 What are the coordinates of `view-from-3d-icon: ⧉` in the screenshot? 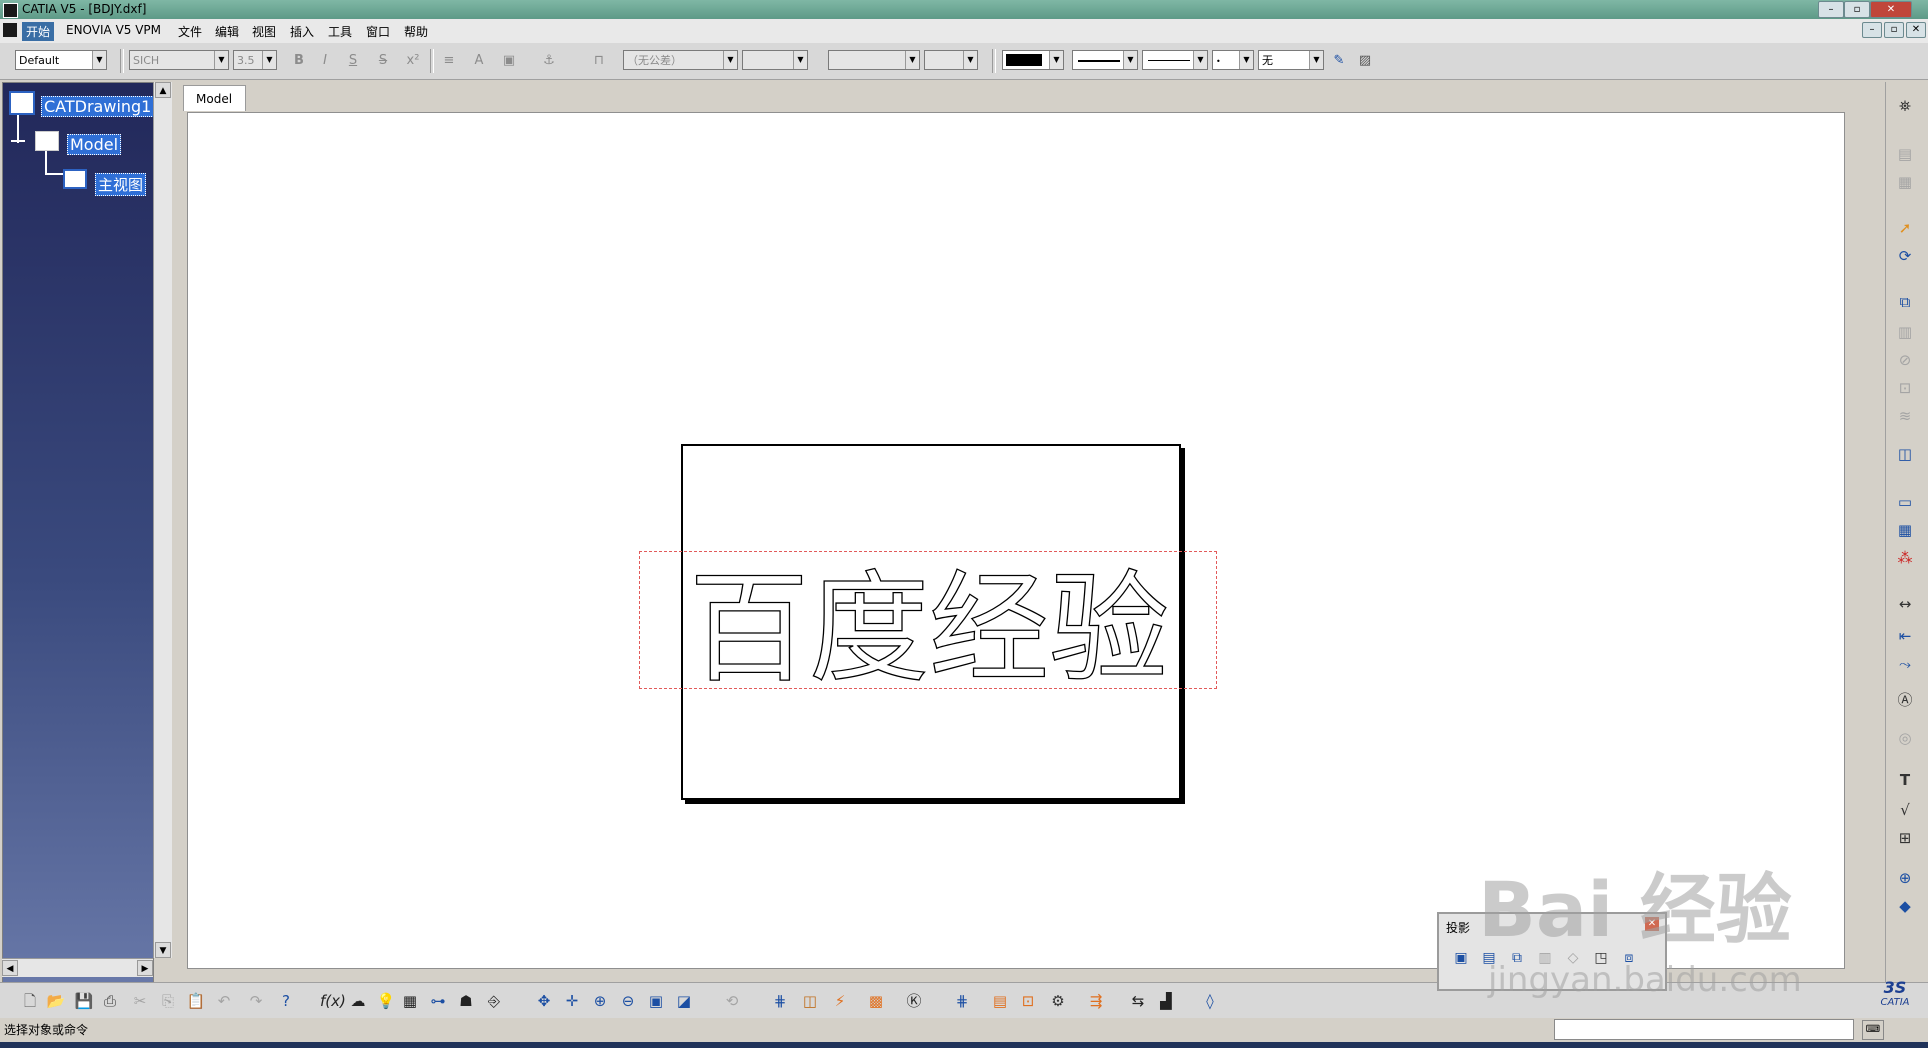 It's located at (1905, 302).